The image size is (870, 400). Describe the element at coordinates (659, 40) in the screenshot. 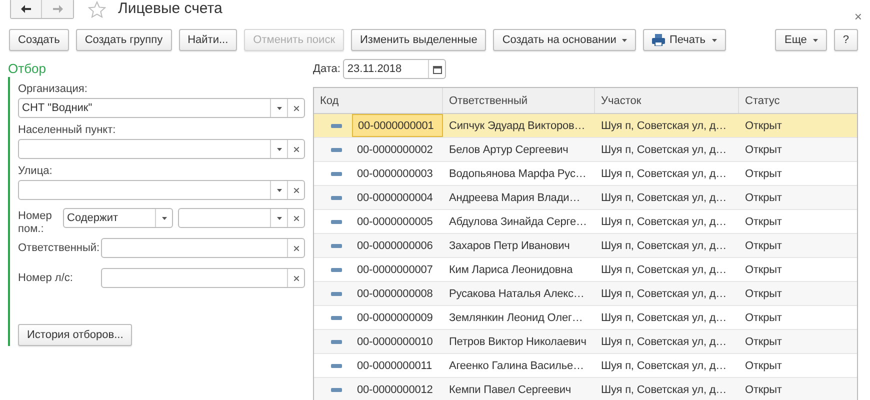

I see `printer-icon` at that location.